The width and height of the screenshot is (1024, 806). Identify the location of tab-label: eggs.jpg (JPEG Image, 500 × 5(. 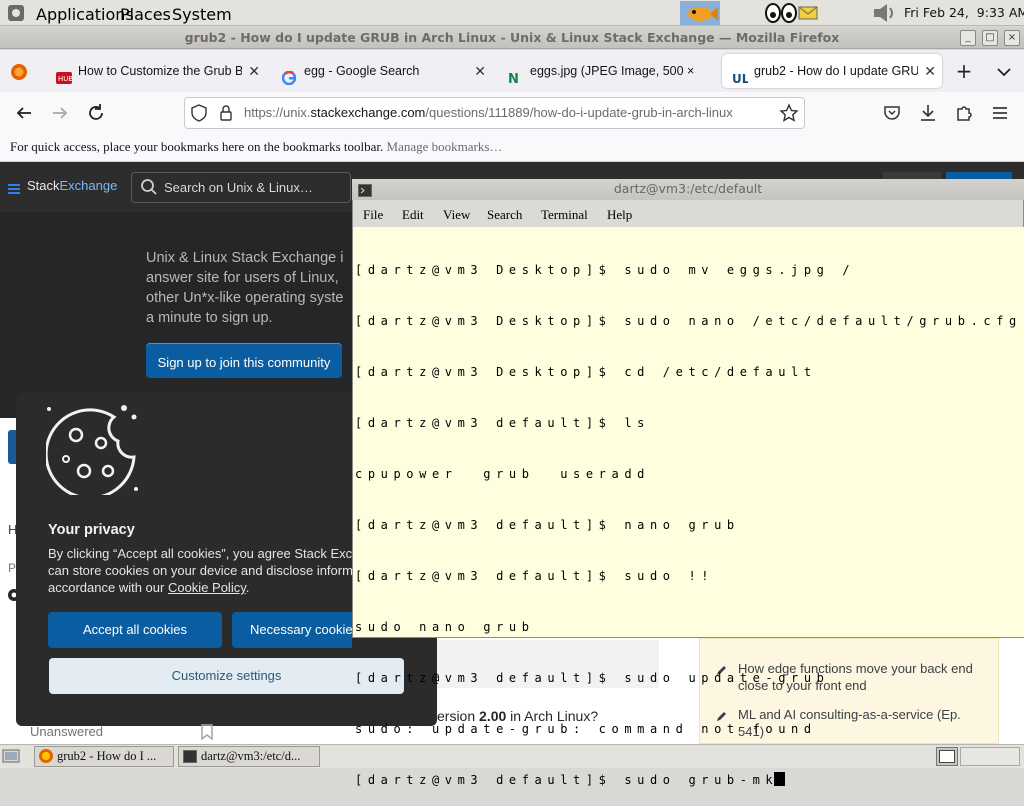
(612, 71).